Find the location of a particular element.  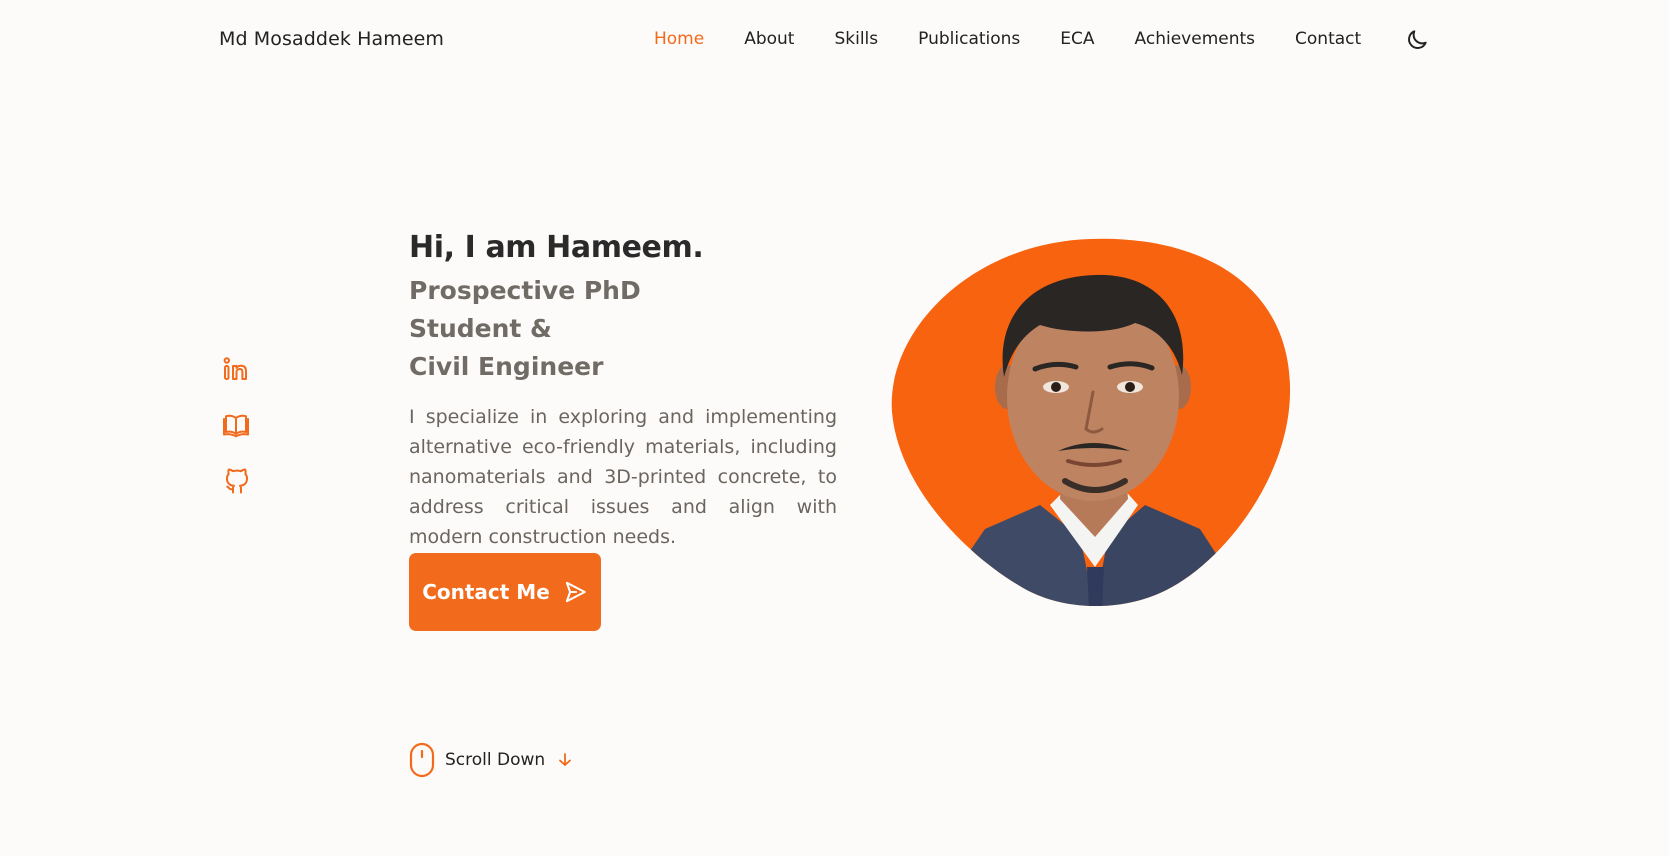

contact-me-label: Contact Me is located at coordinates (486, 592).